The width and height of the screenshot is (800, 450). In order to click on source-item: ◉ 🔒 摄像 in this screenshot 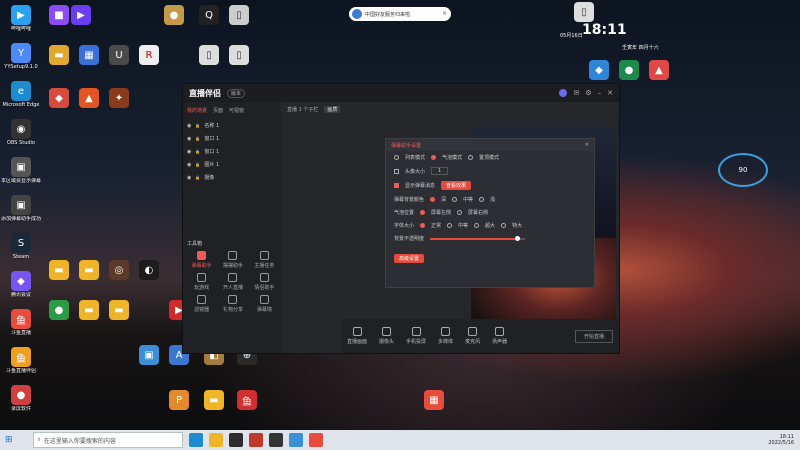, I will do `click(232, 177)`.